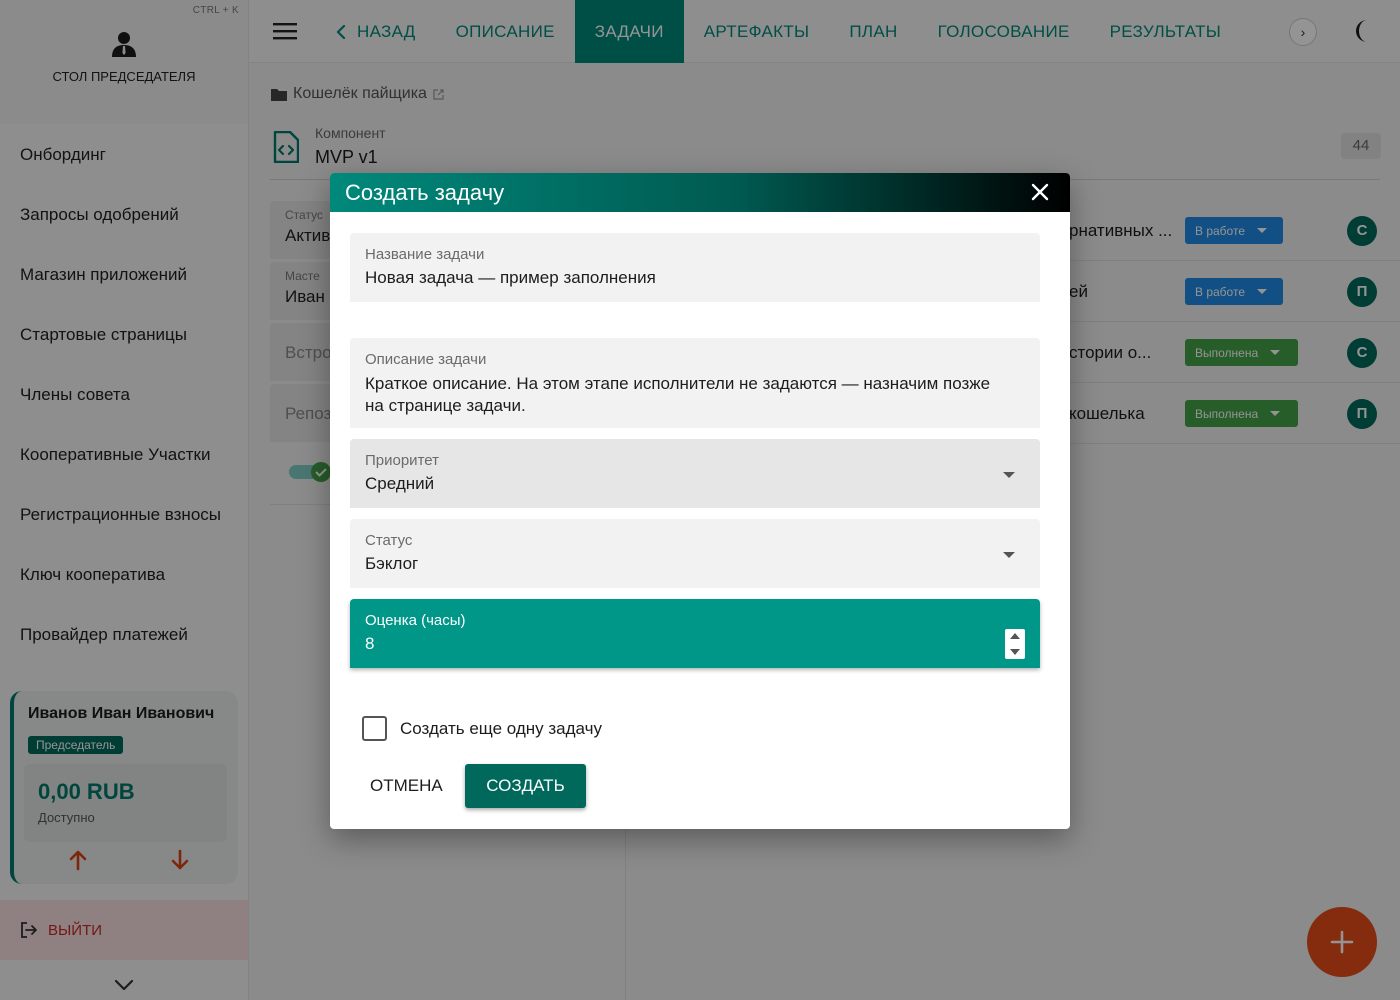 This screenshot has height=1000, width=1400. Describe the element at coordinates (370, 643) in the screenshot. I see `estimate-value: 8` at that location.